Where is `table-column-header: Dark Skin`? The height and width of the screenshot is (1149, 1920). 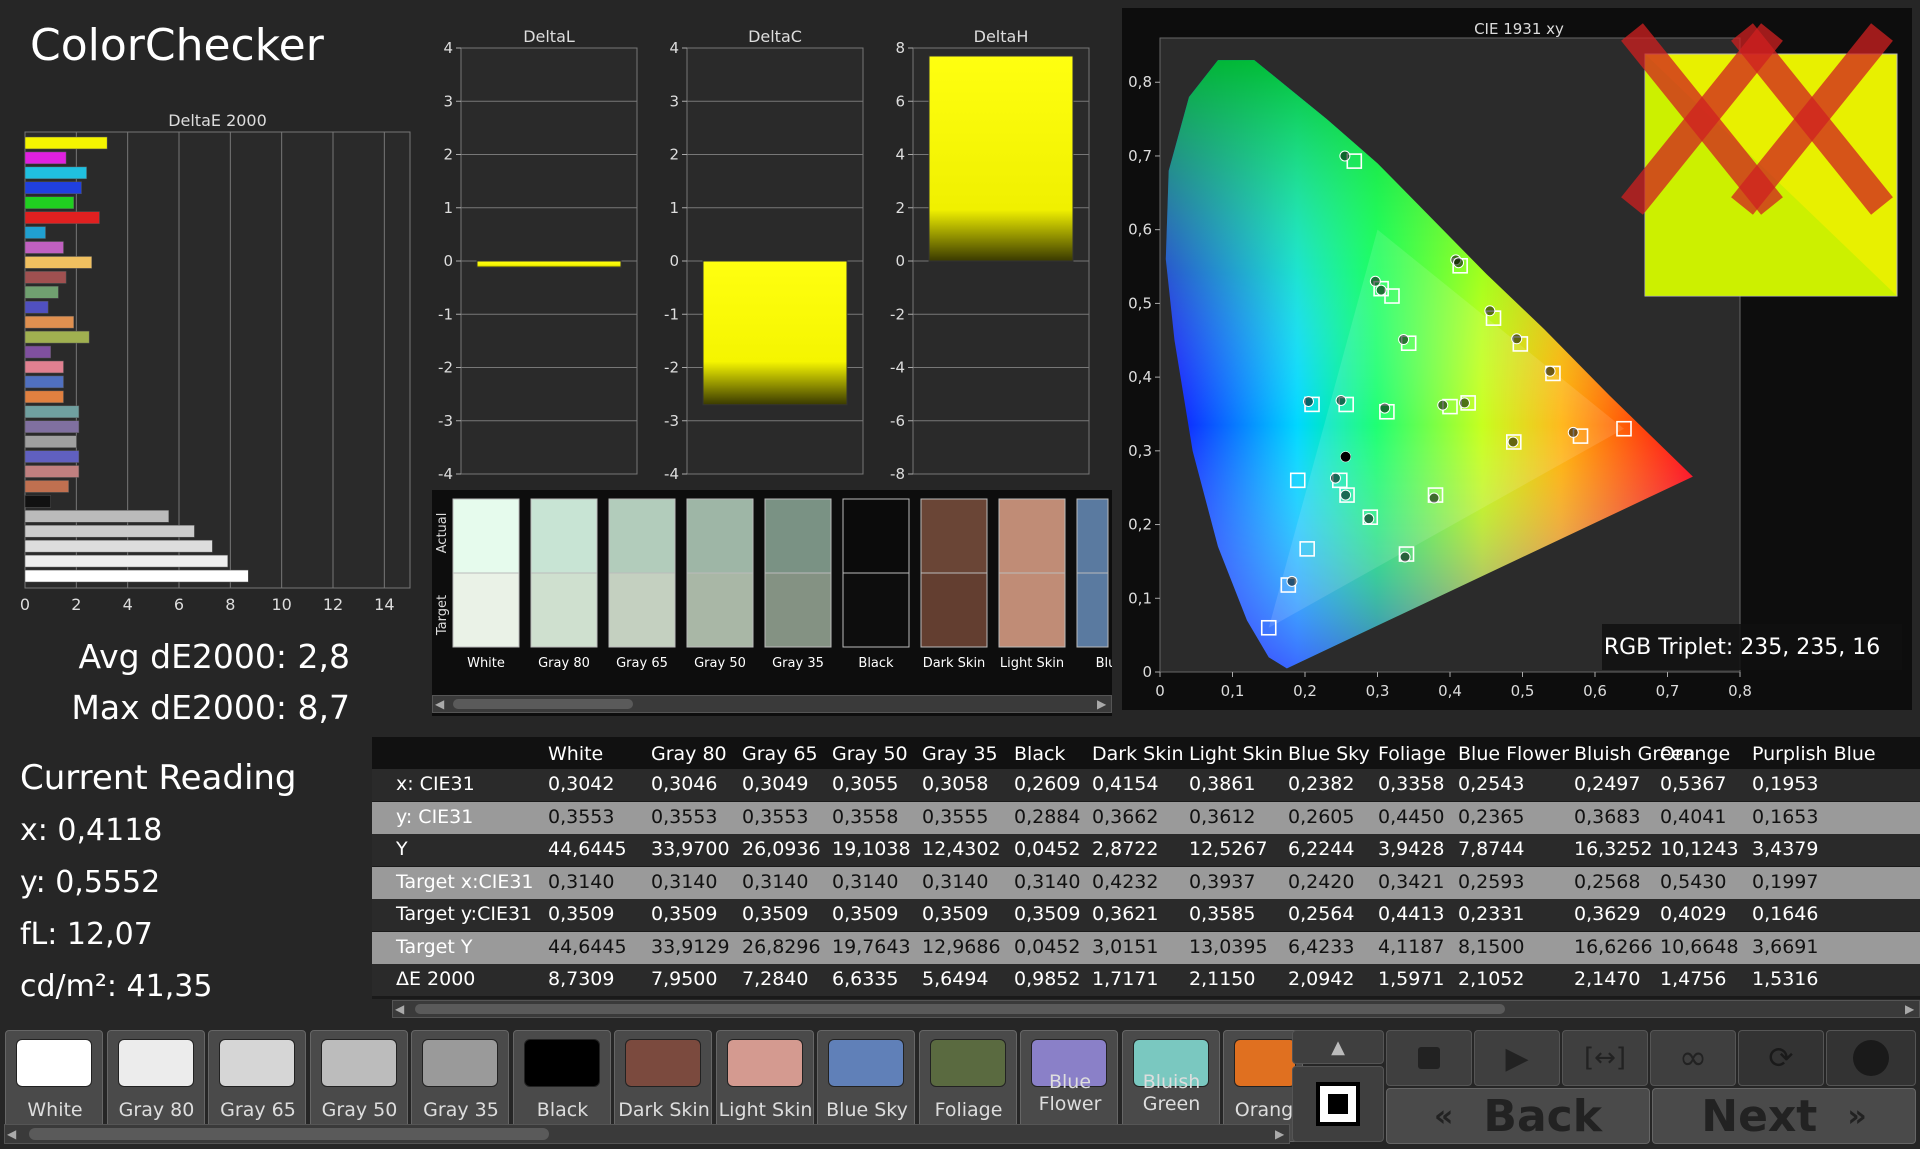 table-column-header: Dark Skin is located at coordinates (1138, 754).